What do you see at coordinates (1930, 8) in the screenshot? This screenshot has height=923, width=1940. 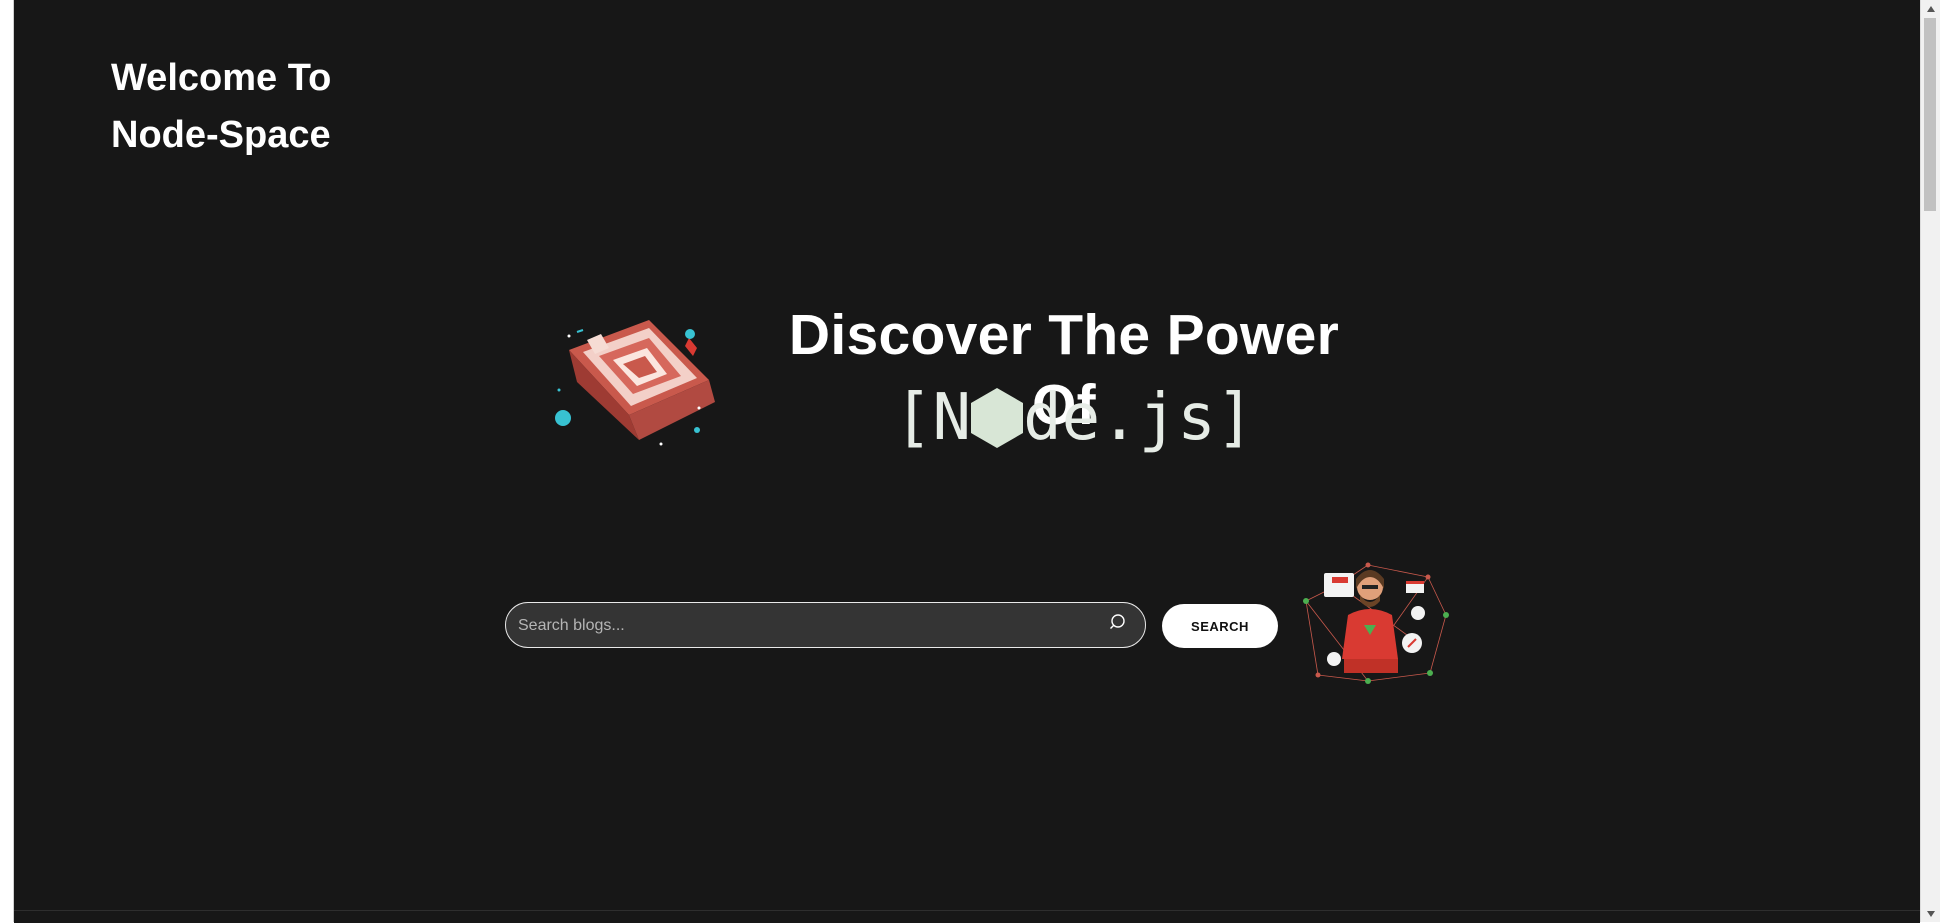 I see `scroll-up-arrow-icon` at bounding box center [1930, 8].